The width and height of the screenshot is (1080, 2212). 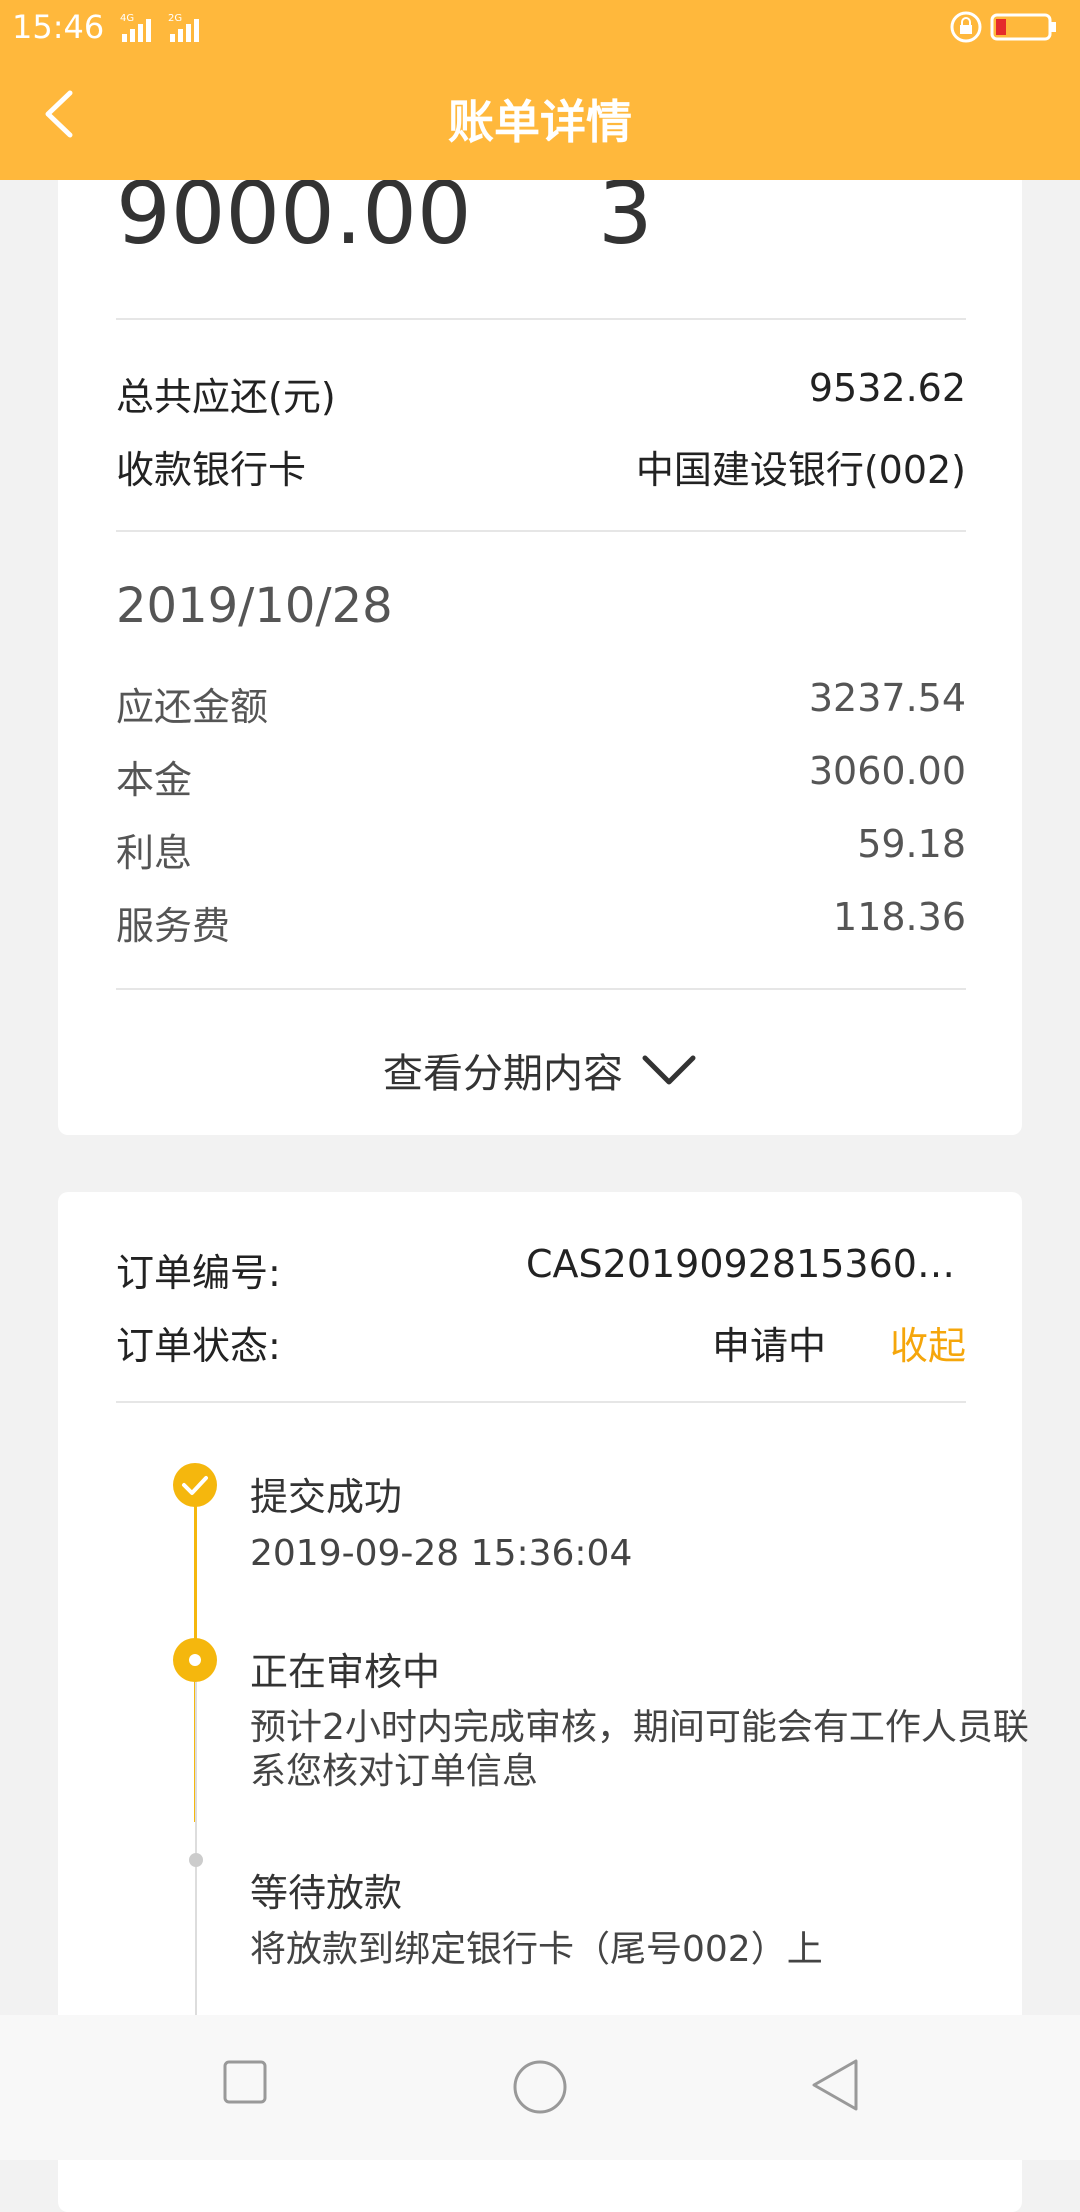 I want to click on status-icons, so click(x=1005, y=29).